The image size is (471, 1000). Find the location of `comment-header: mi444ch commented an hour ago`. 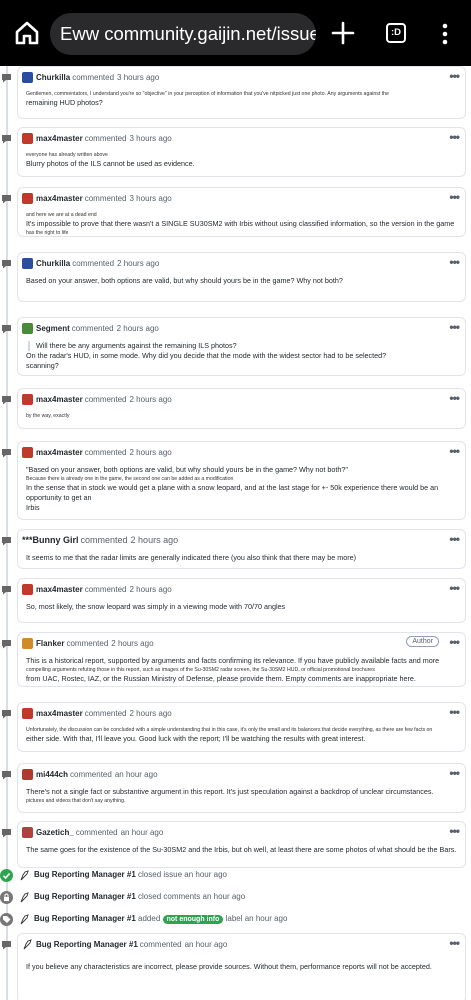

comment-header: mi444ch commented an hour ago is located at coordinates (241, 774).